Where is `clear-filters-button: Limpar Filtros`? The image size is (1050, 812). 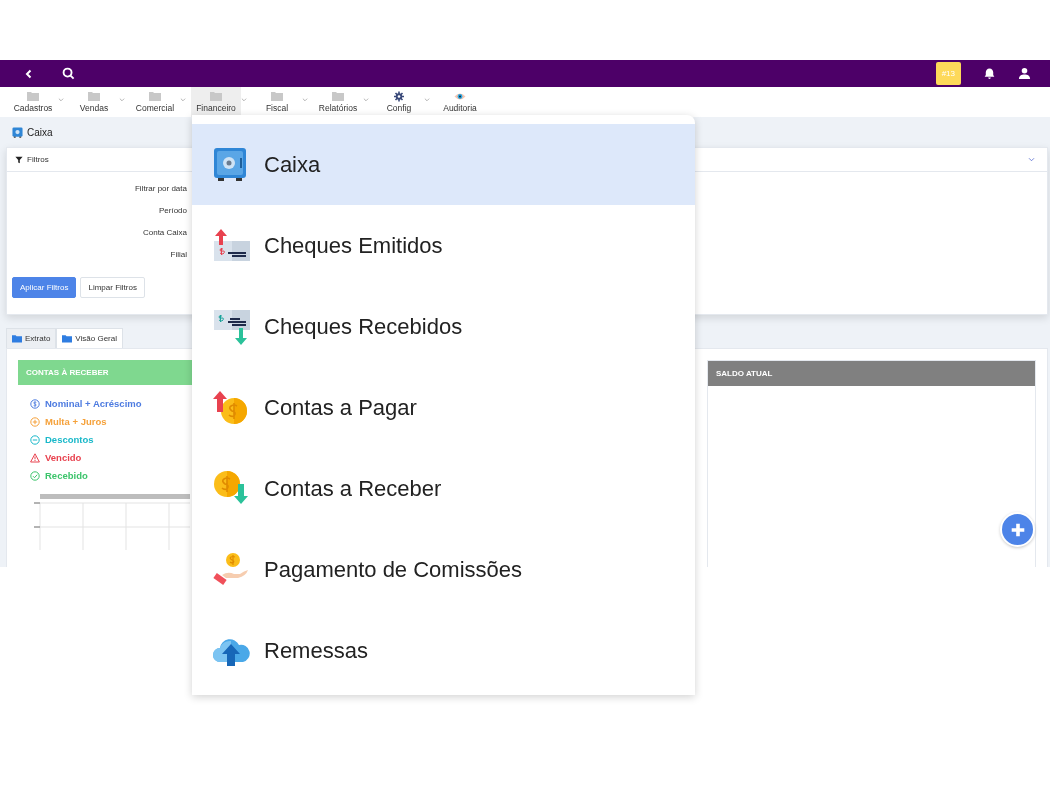
clear-filters-button: Limpar Filtros is located at coordinates (112, 287).